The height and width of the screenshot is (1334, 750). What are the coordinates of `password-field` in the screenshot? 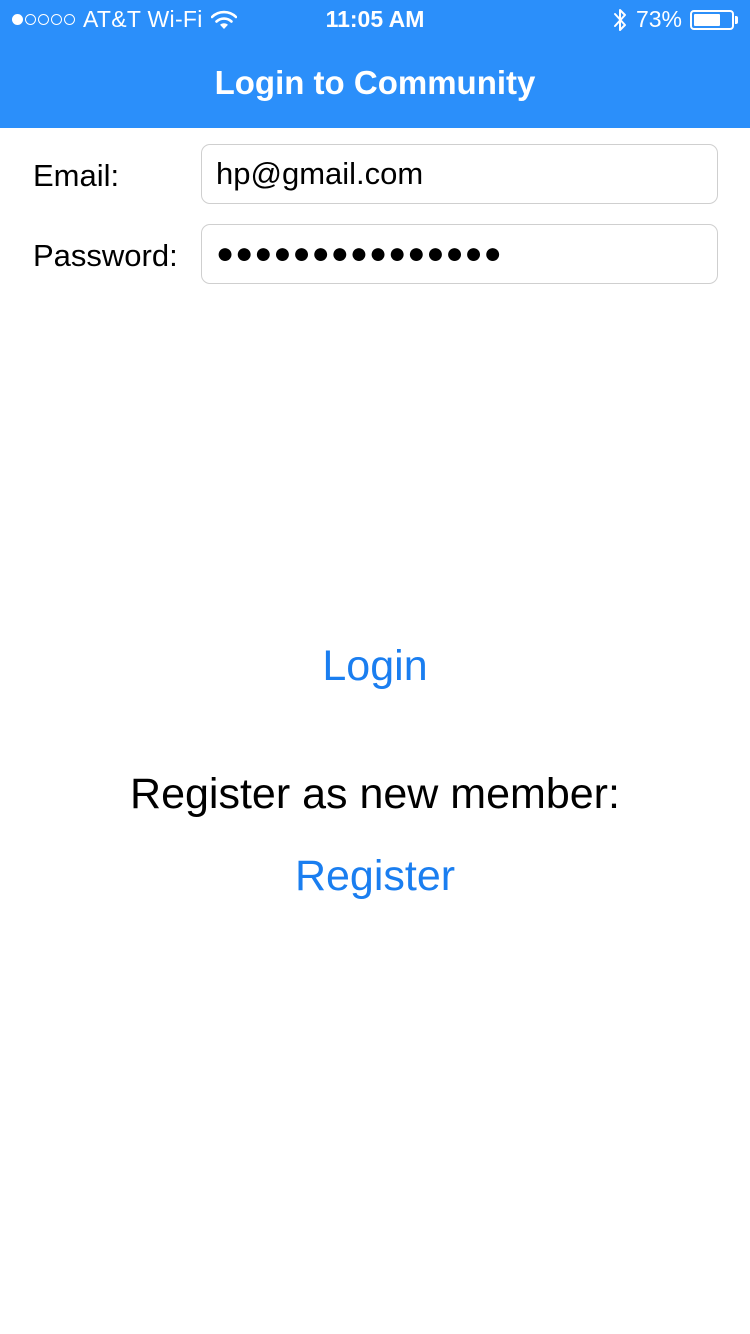 It's located at (459, 254).